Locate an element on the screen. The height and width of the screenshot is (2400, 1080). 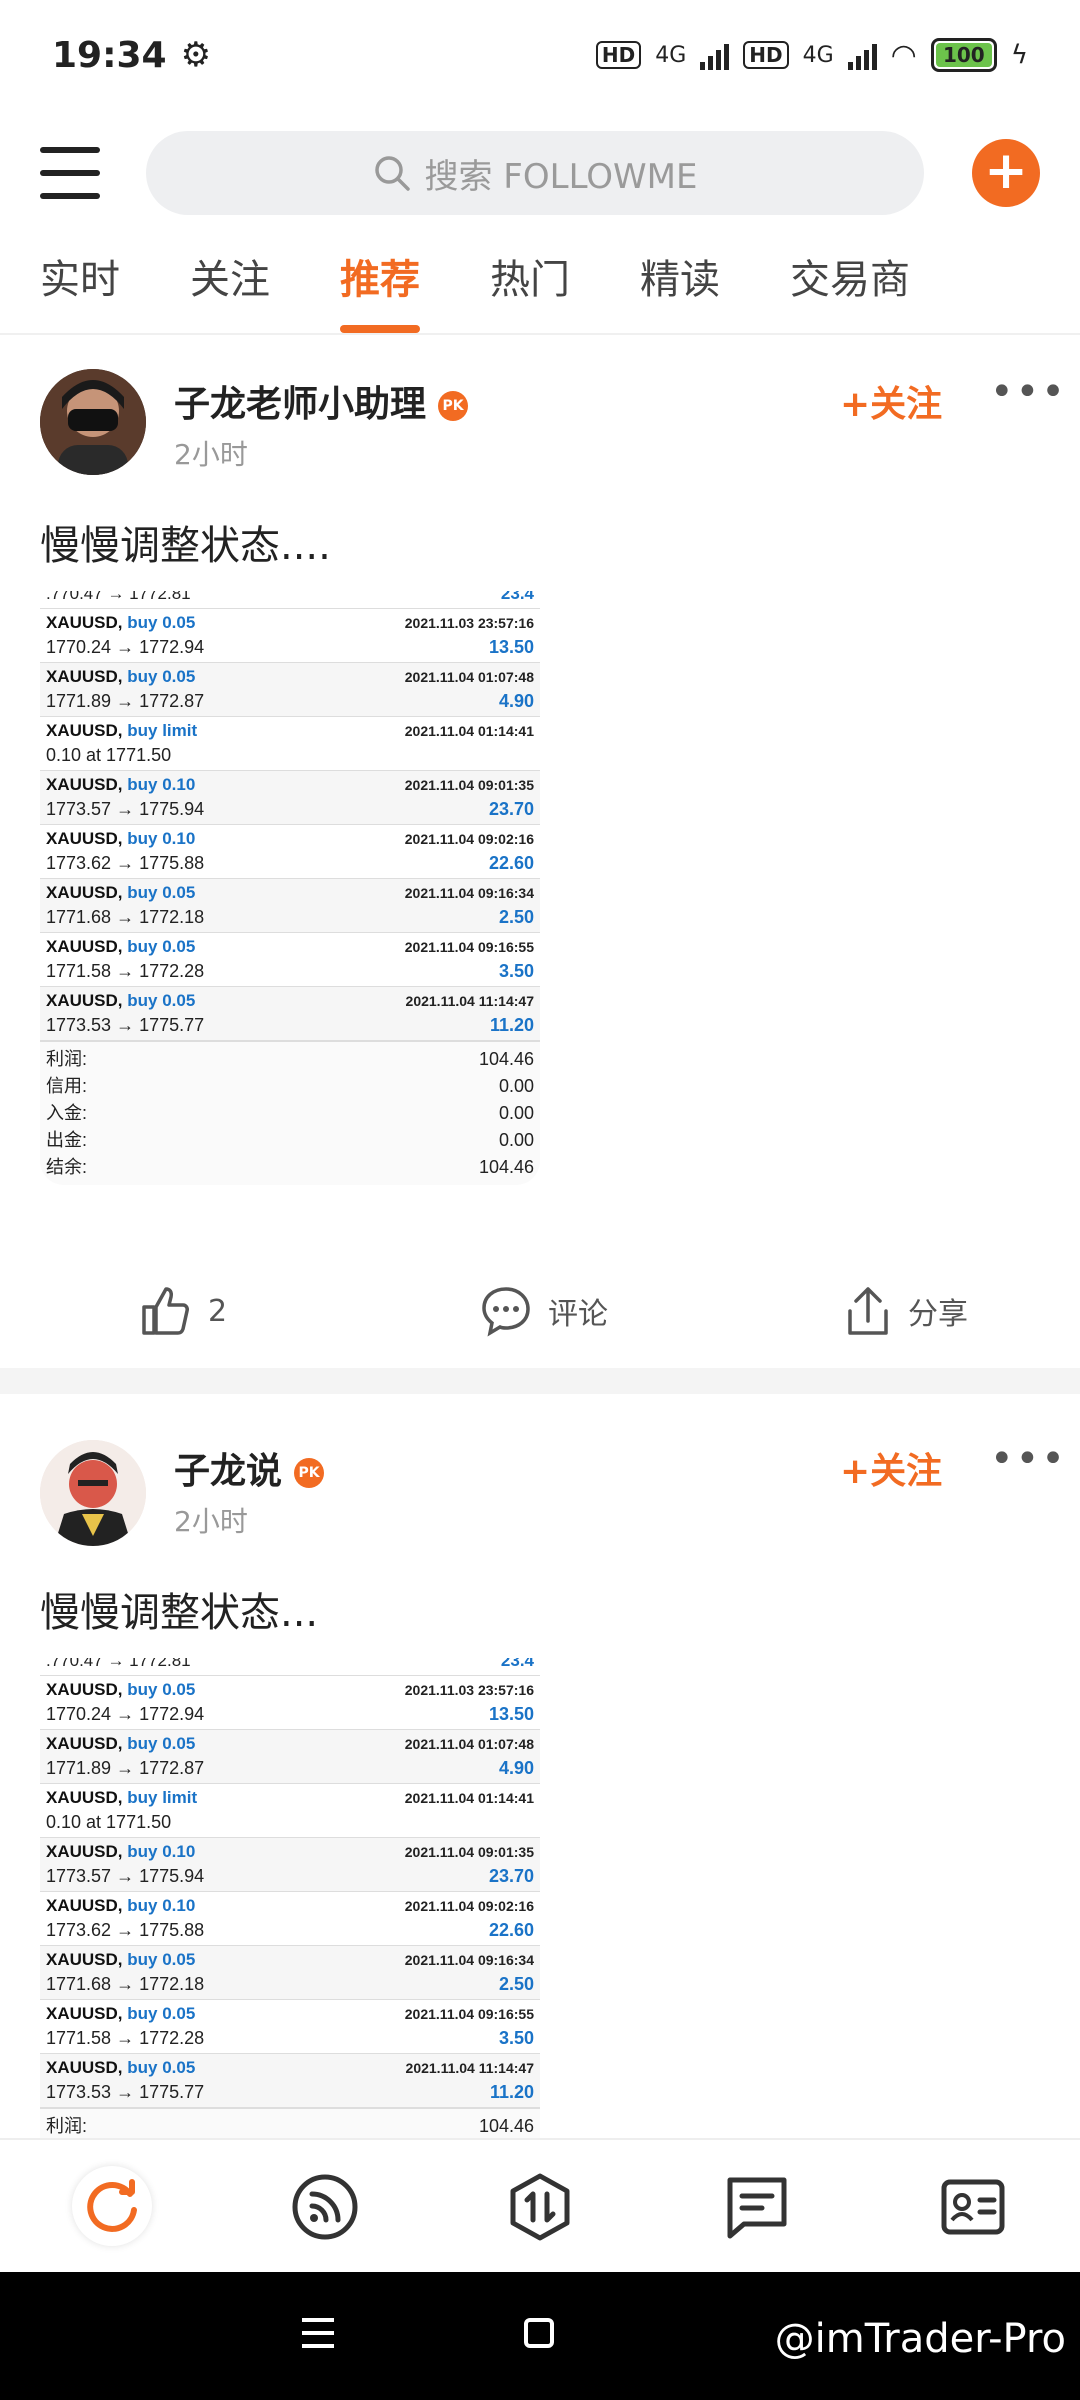
tab-hot: 热门 is located at coordinates (530, 289).